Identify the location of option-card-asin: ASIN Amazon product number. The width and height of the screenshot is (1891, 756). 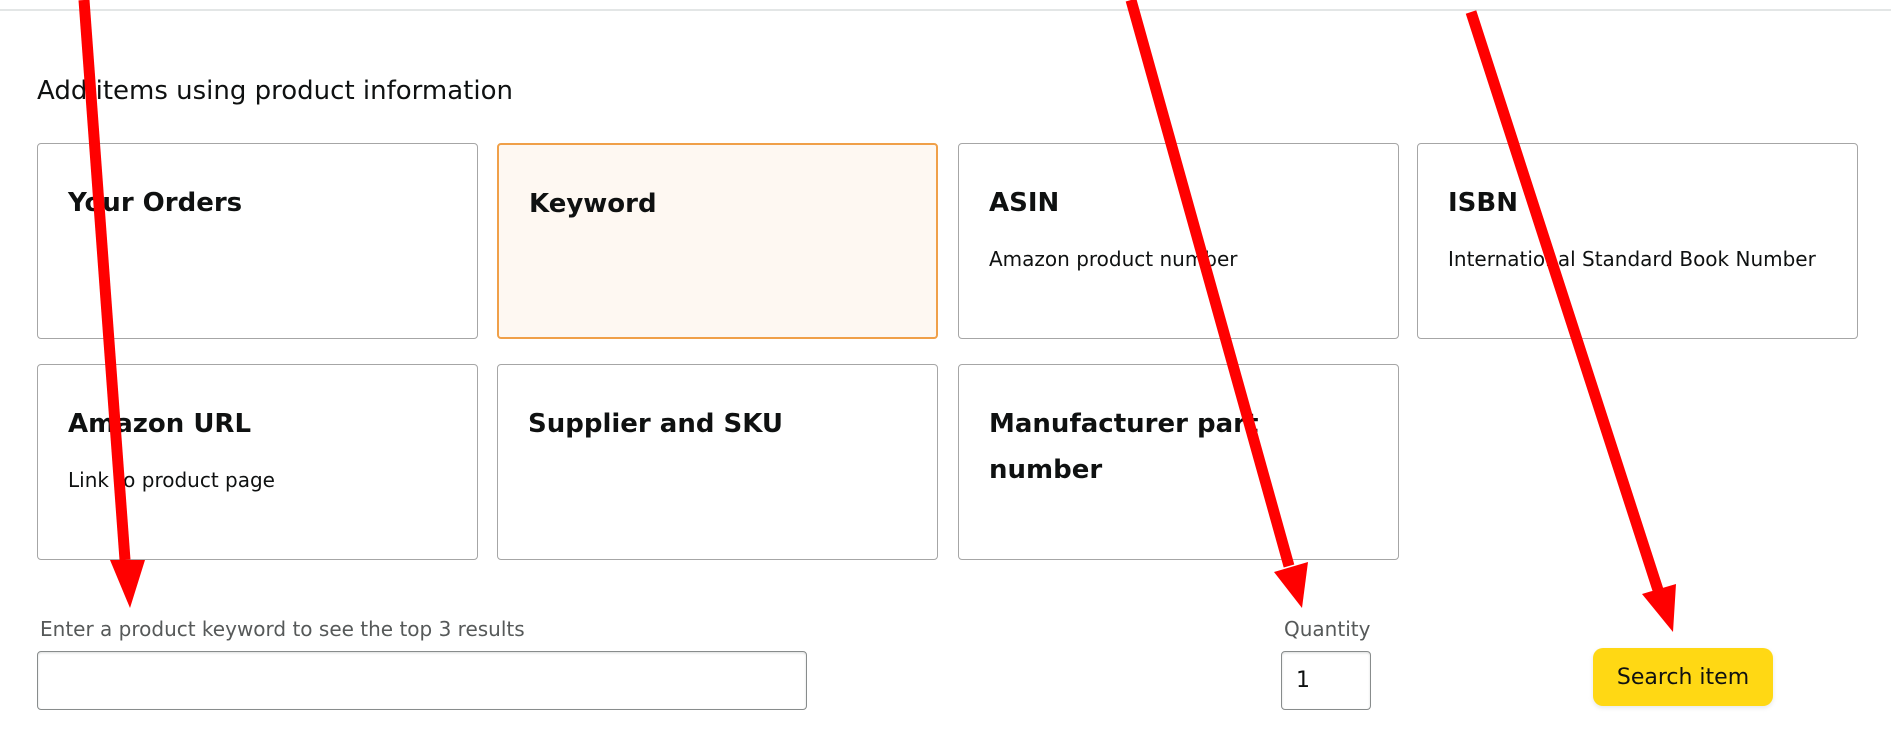
(1178, 241).